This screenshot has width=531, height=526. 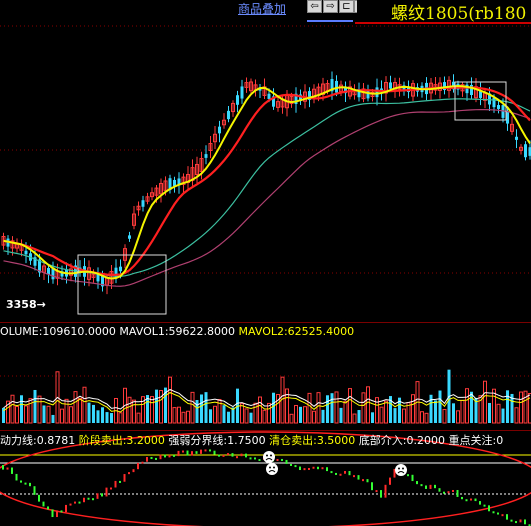 What do you see at coordinates (312, 440) in the screenshot?
I see `indicator-clear-sell: 清仓卖出:3.5000` at bounding box center [312, 440].